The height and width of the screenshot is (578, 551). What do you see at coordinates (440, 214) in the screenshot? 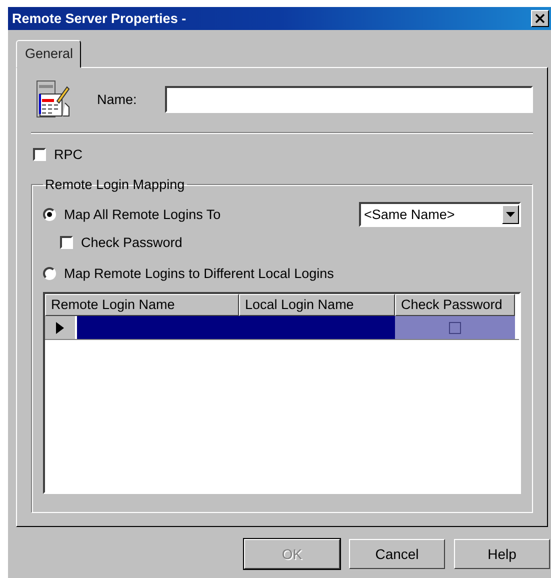
I see `mapping-dropdown: <Same Name>` at bounding box center [440, 214].